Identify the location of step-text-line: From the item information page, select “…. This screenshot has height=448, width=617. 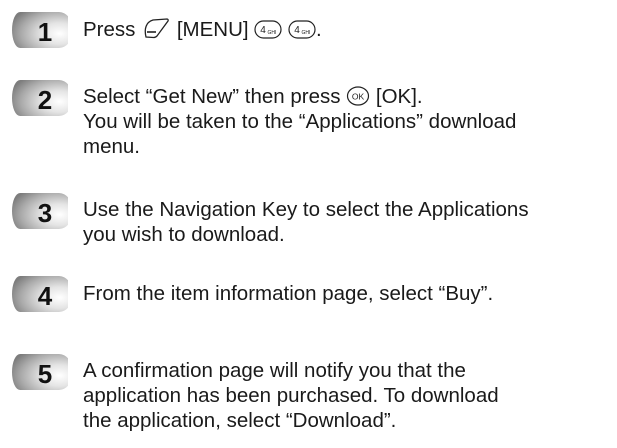
(288, 293).